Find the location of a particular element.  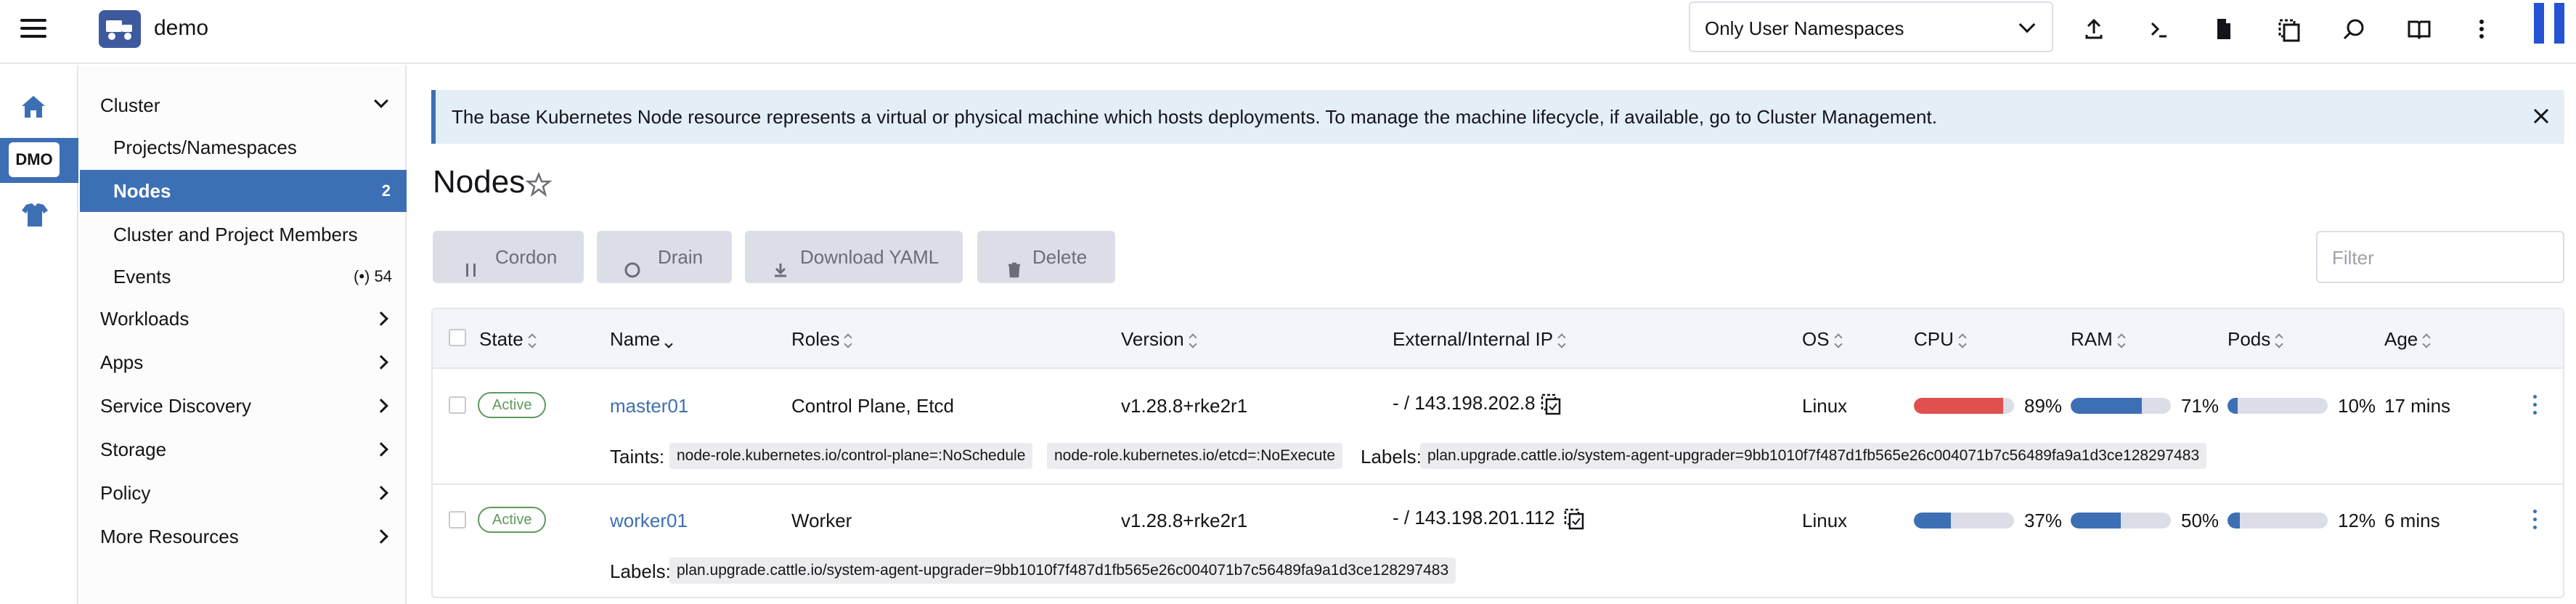

taints-label: Taints: is located at coordinates (637, 457).